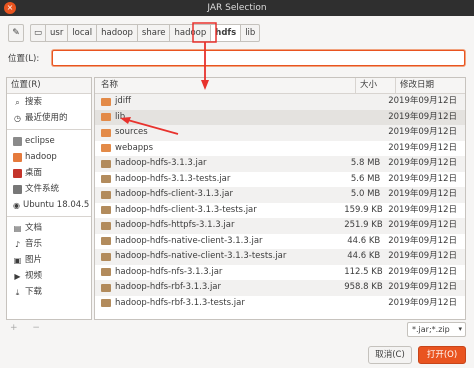  Describe the element at coordinates (280, 164) in the screenshot. I see `table-row: hadoop-hdfs-3.1.3.jar 5.8 MB 2019年09月12日` at that location.